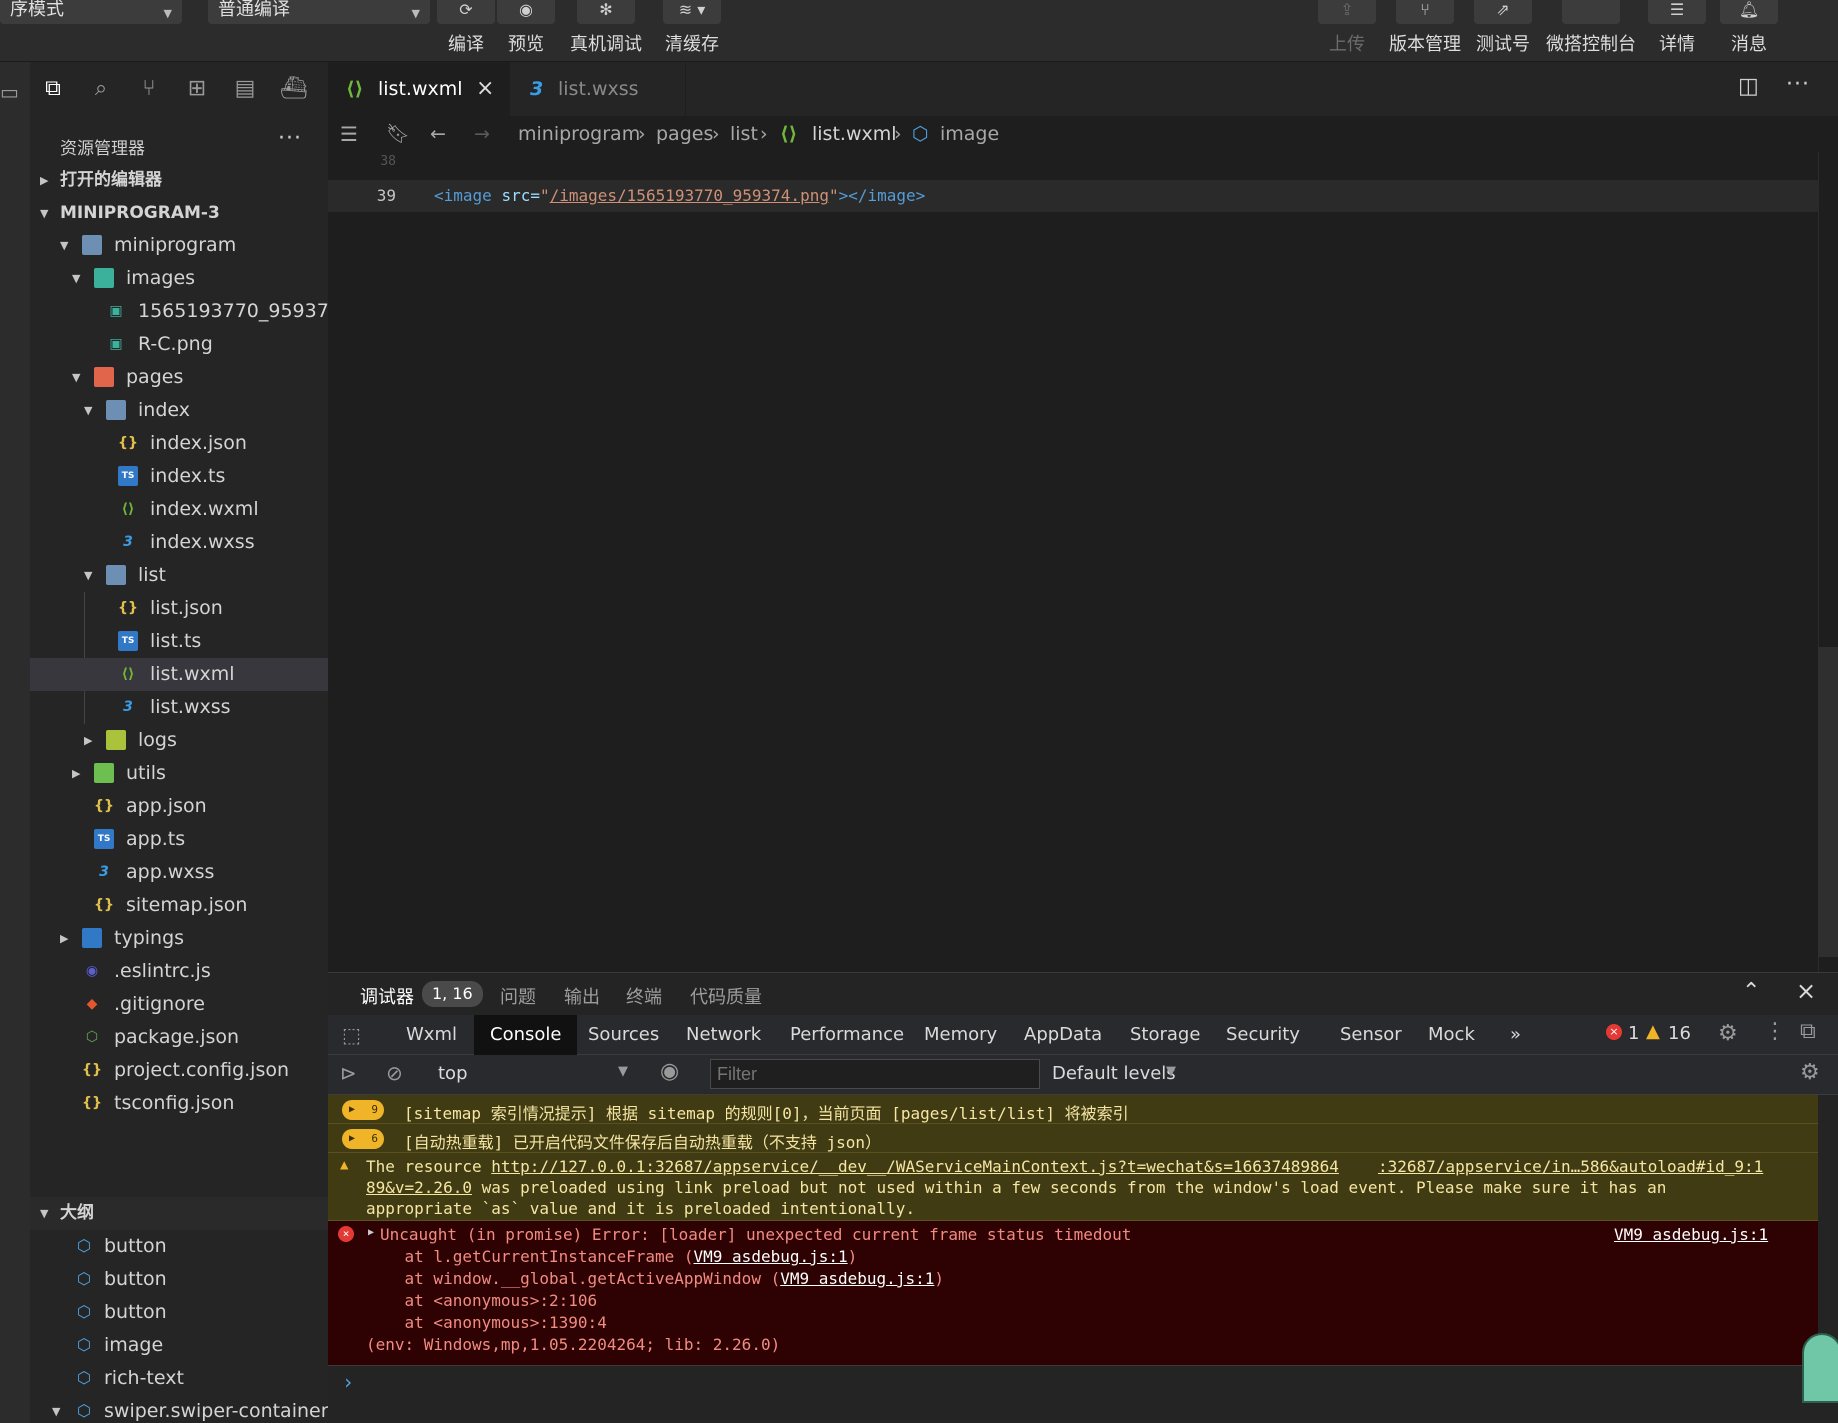 This screenshot has width=1838, height=1423. I want to click on source-control-icon: ⑂, so click(149, 89).